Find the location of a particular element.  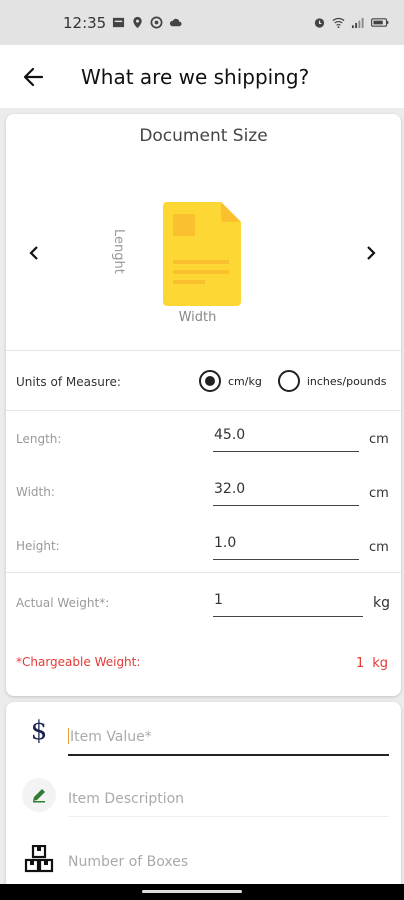

length-label: Length: is located at coordinates (39, 439).